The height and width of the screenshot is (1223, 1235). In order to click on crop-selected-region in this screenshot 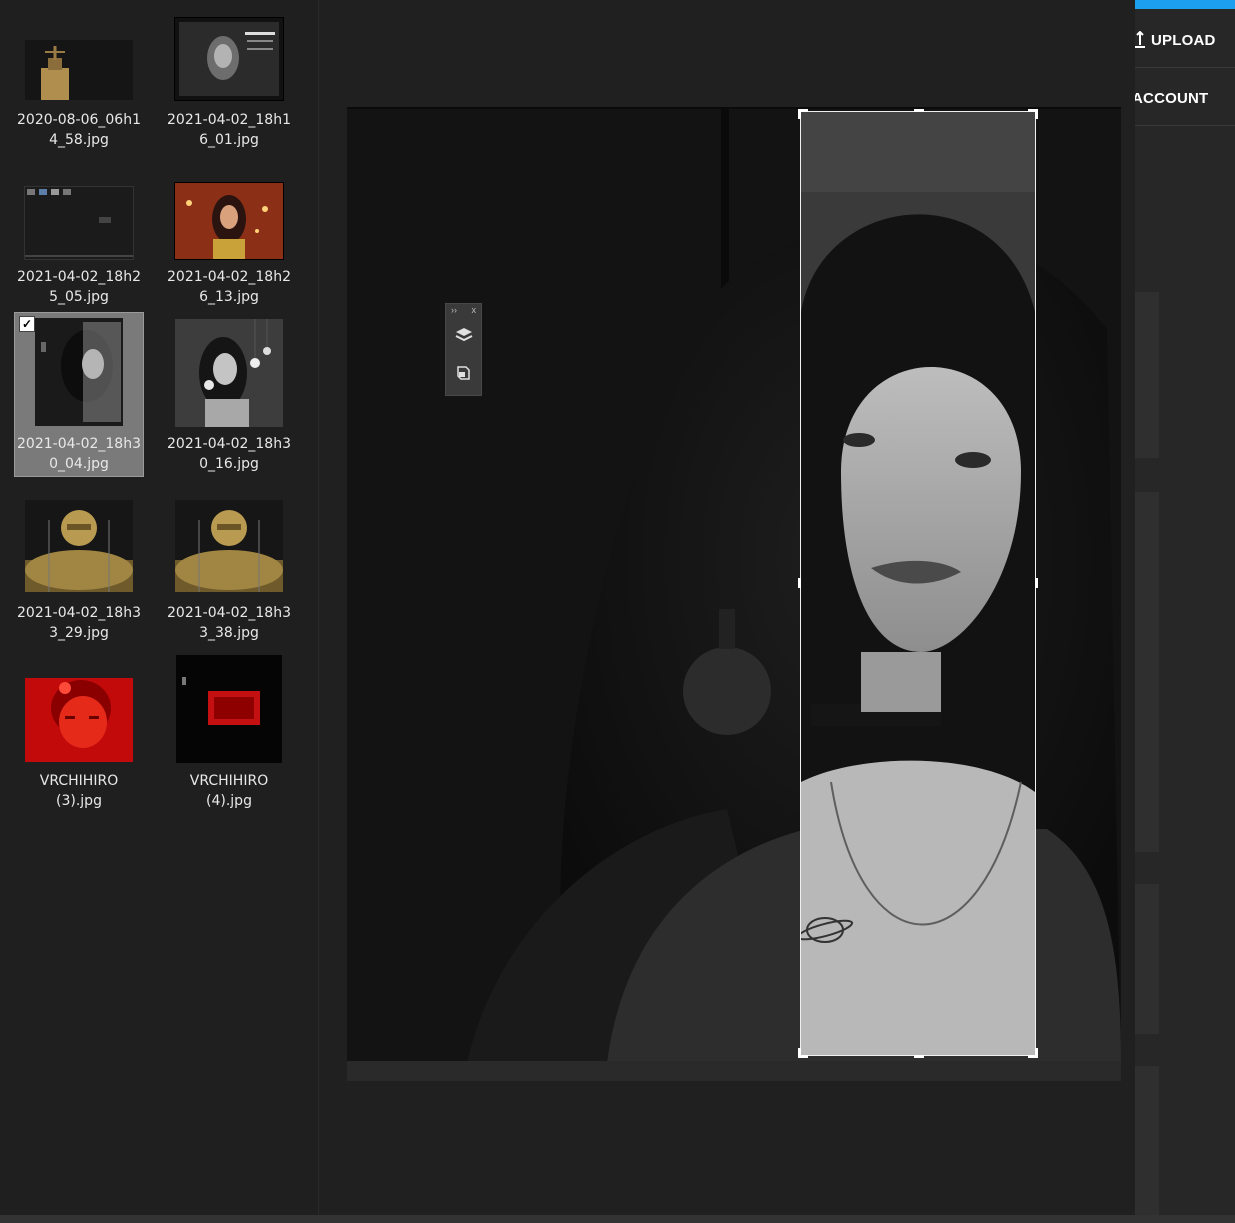, I will do `click(918, 583)`.